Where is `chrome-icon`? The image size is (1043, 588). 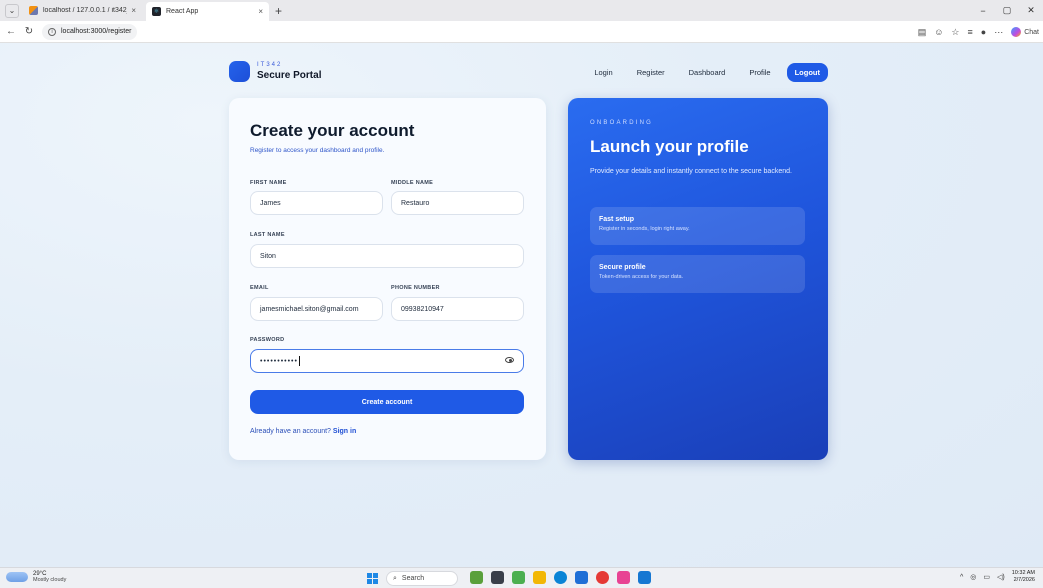 chrome-icon is located at coordinates (602, 577).